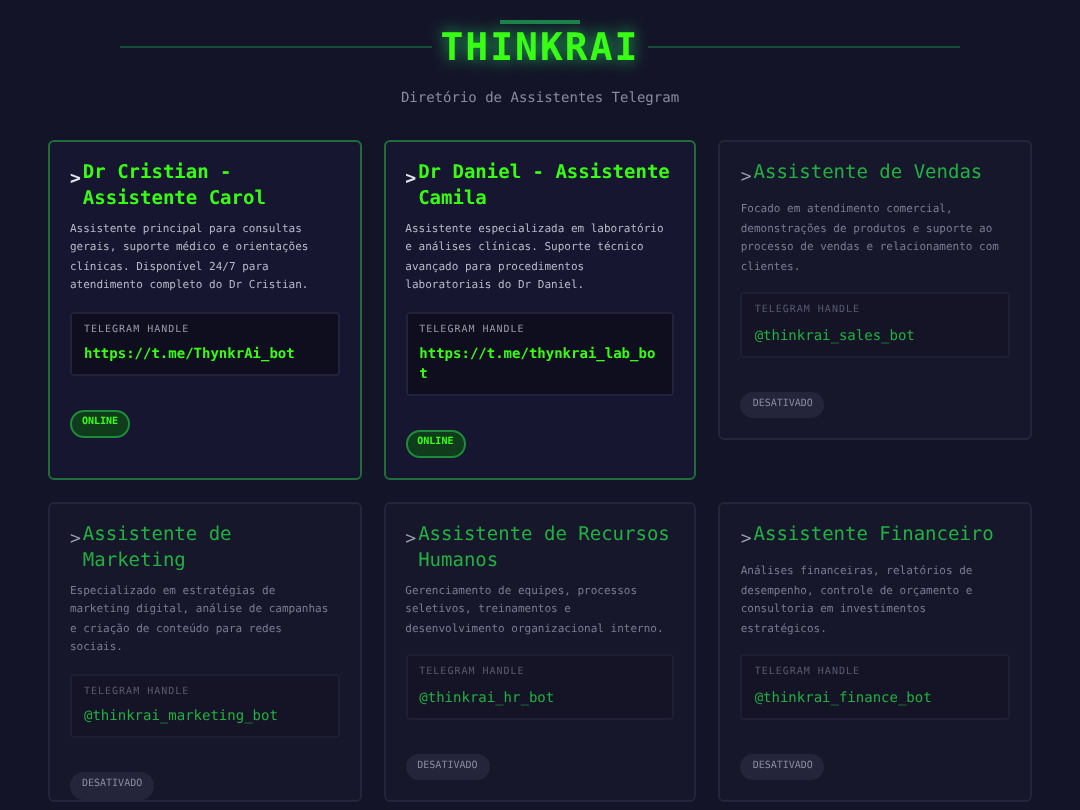 The width and height of the screenshot is (1080, 810). I want to click on assistant-name: Assistente de Marketing, so click(158, 547).